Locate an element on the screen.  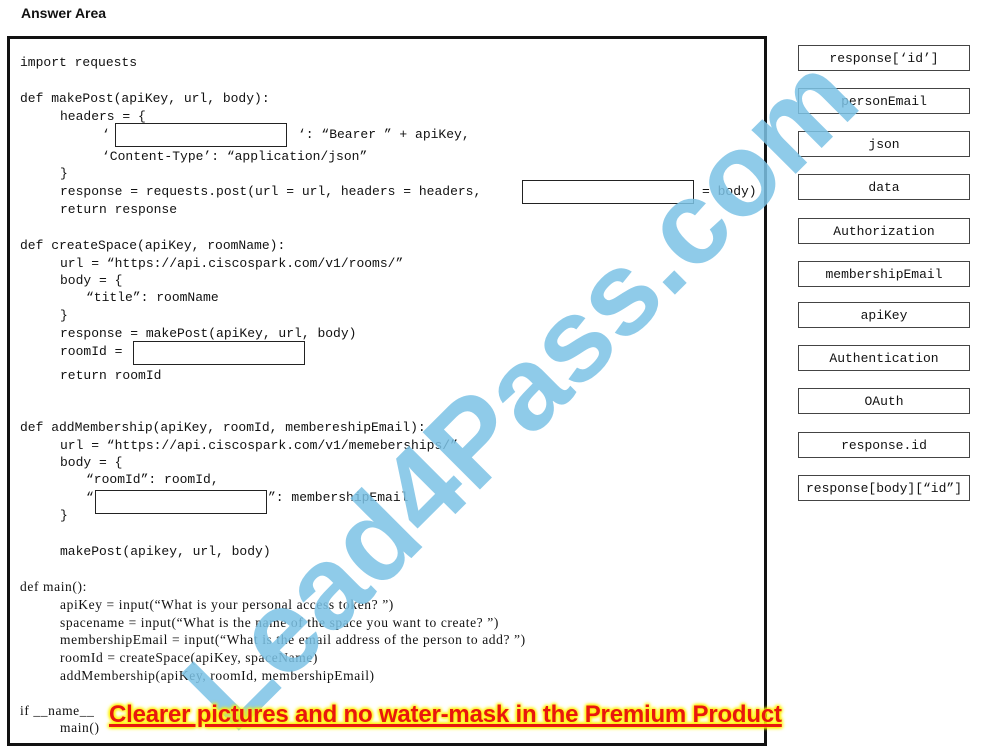
code-line: “roomId”: roomId, is located at coordinates (152, 479).